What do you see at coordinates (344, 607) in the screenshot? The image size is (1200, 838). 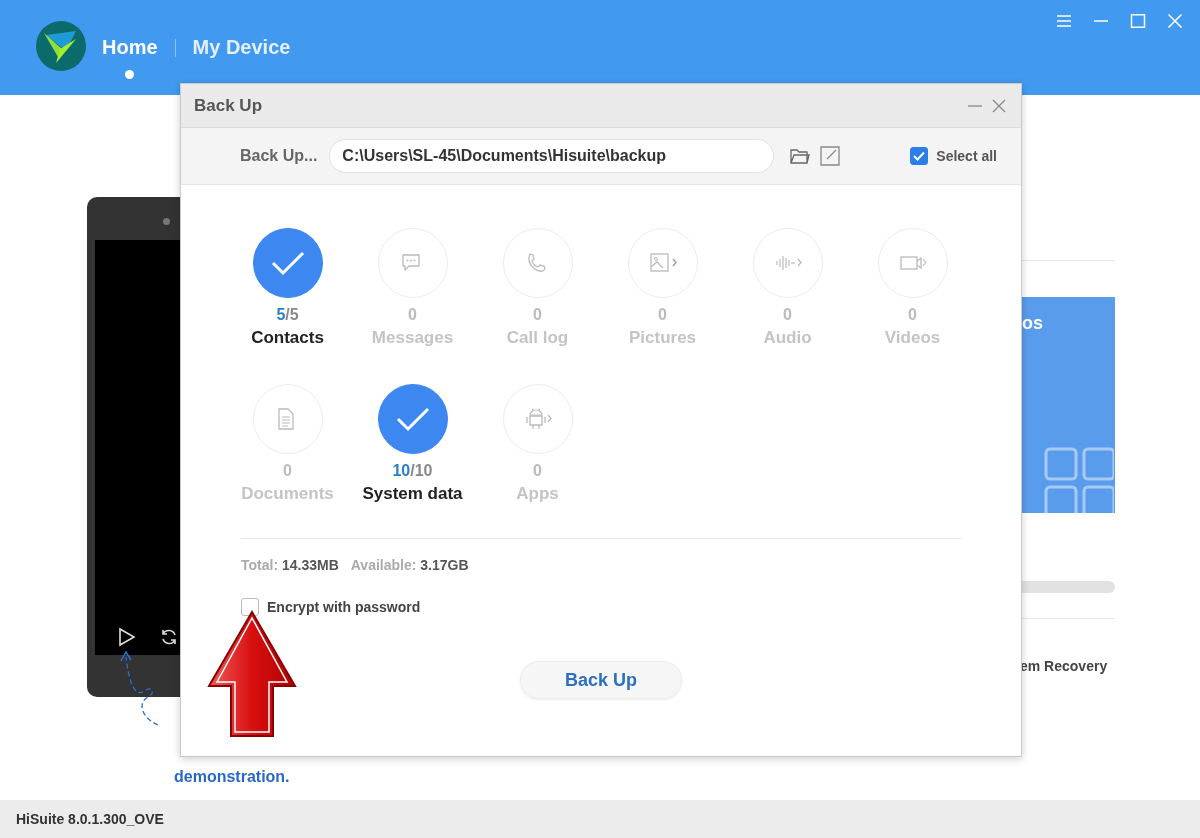 I see `checkbox-label: Encrypt with password` at bounding box center [344, 607].